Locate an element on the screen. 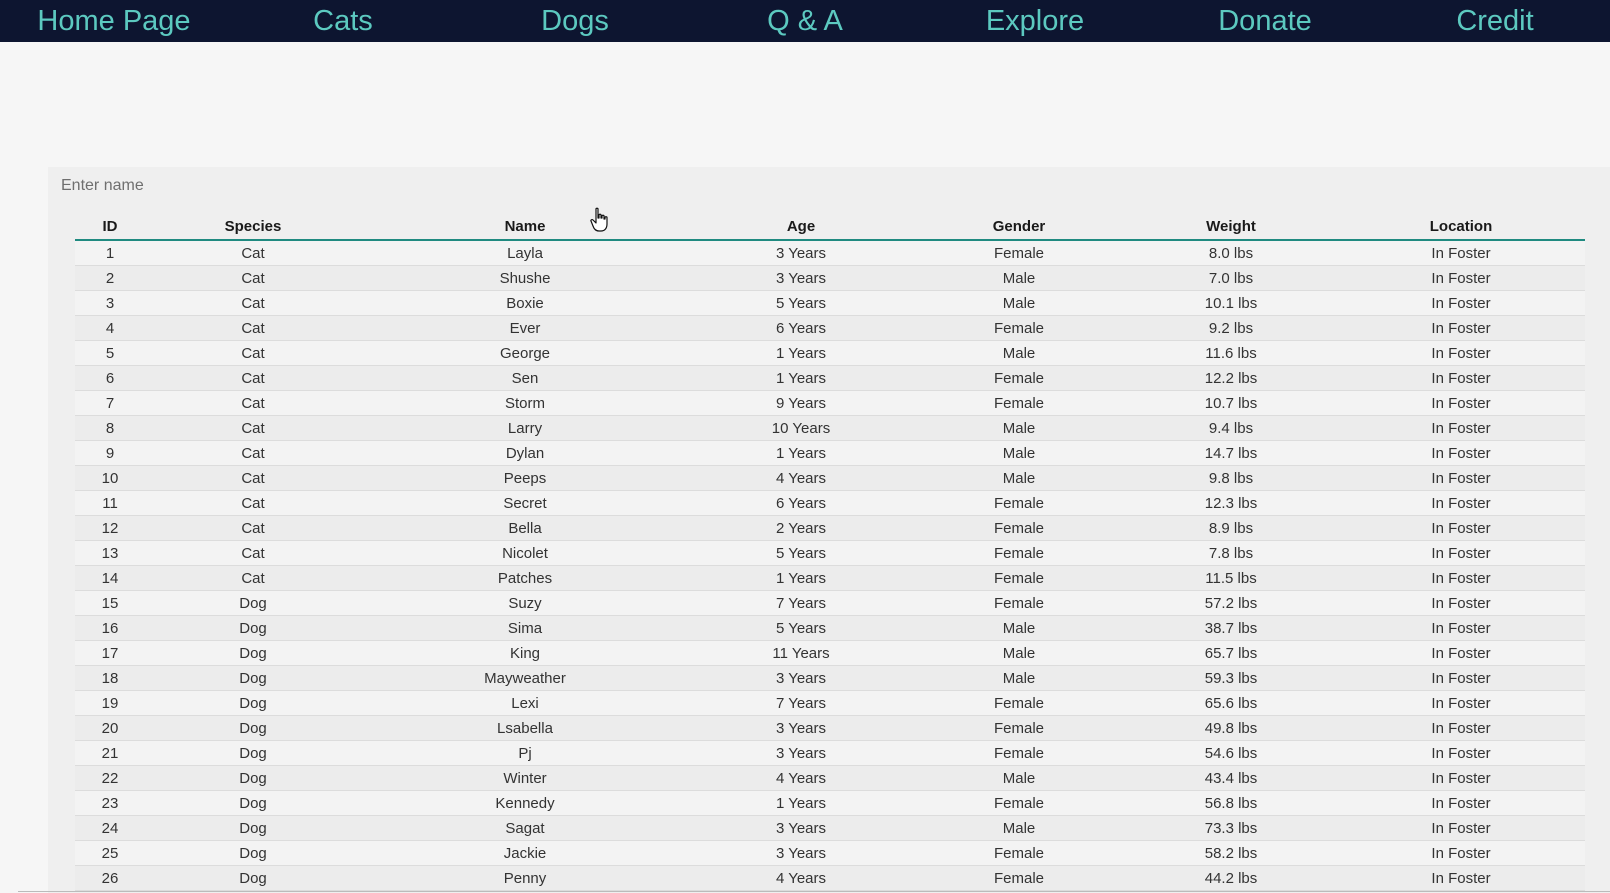 Image resolution: width=1610 pixels, height=893 pixels. column-header-name: Name is located at coordinates (525, 226).